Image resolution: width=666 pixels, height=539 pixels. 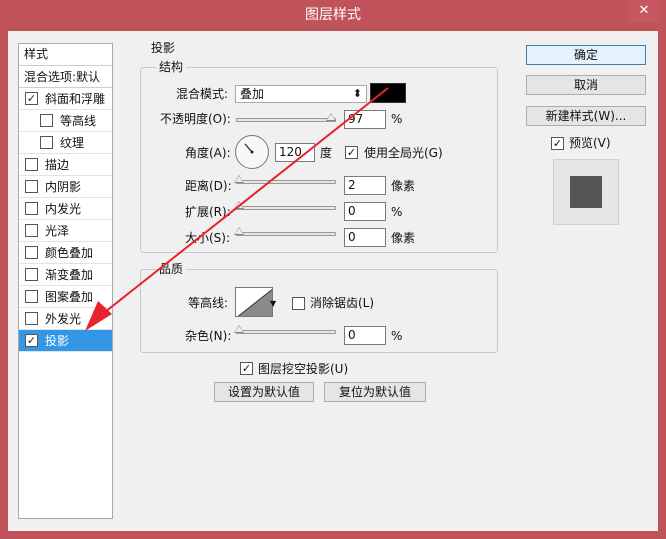 I want to click on style-item: 外发光, so click(x=65, y=319).